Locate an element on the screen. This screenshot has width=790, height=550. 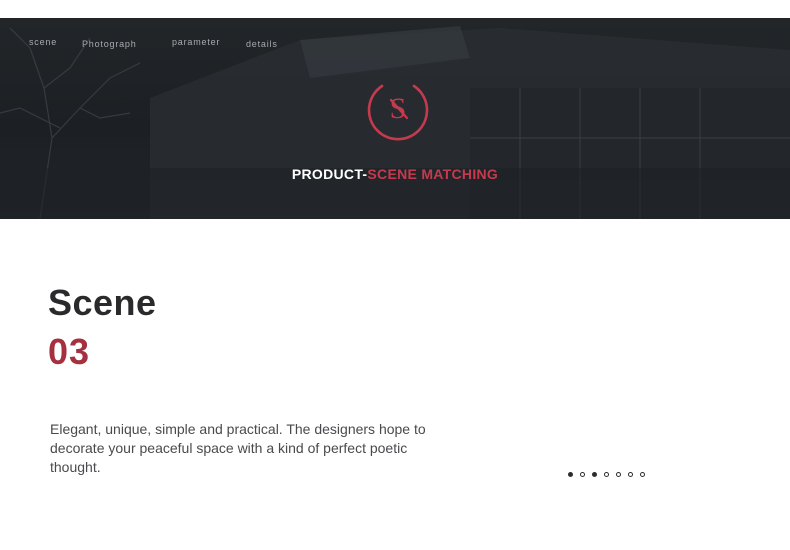
top-nav: scene Photograph parameter details is located at coordinates (395, 43).